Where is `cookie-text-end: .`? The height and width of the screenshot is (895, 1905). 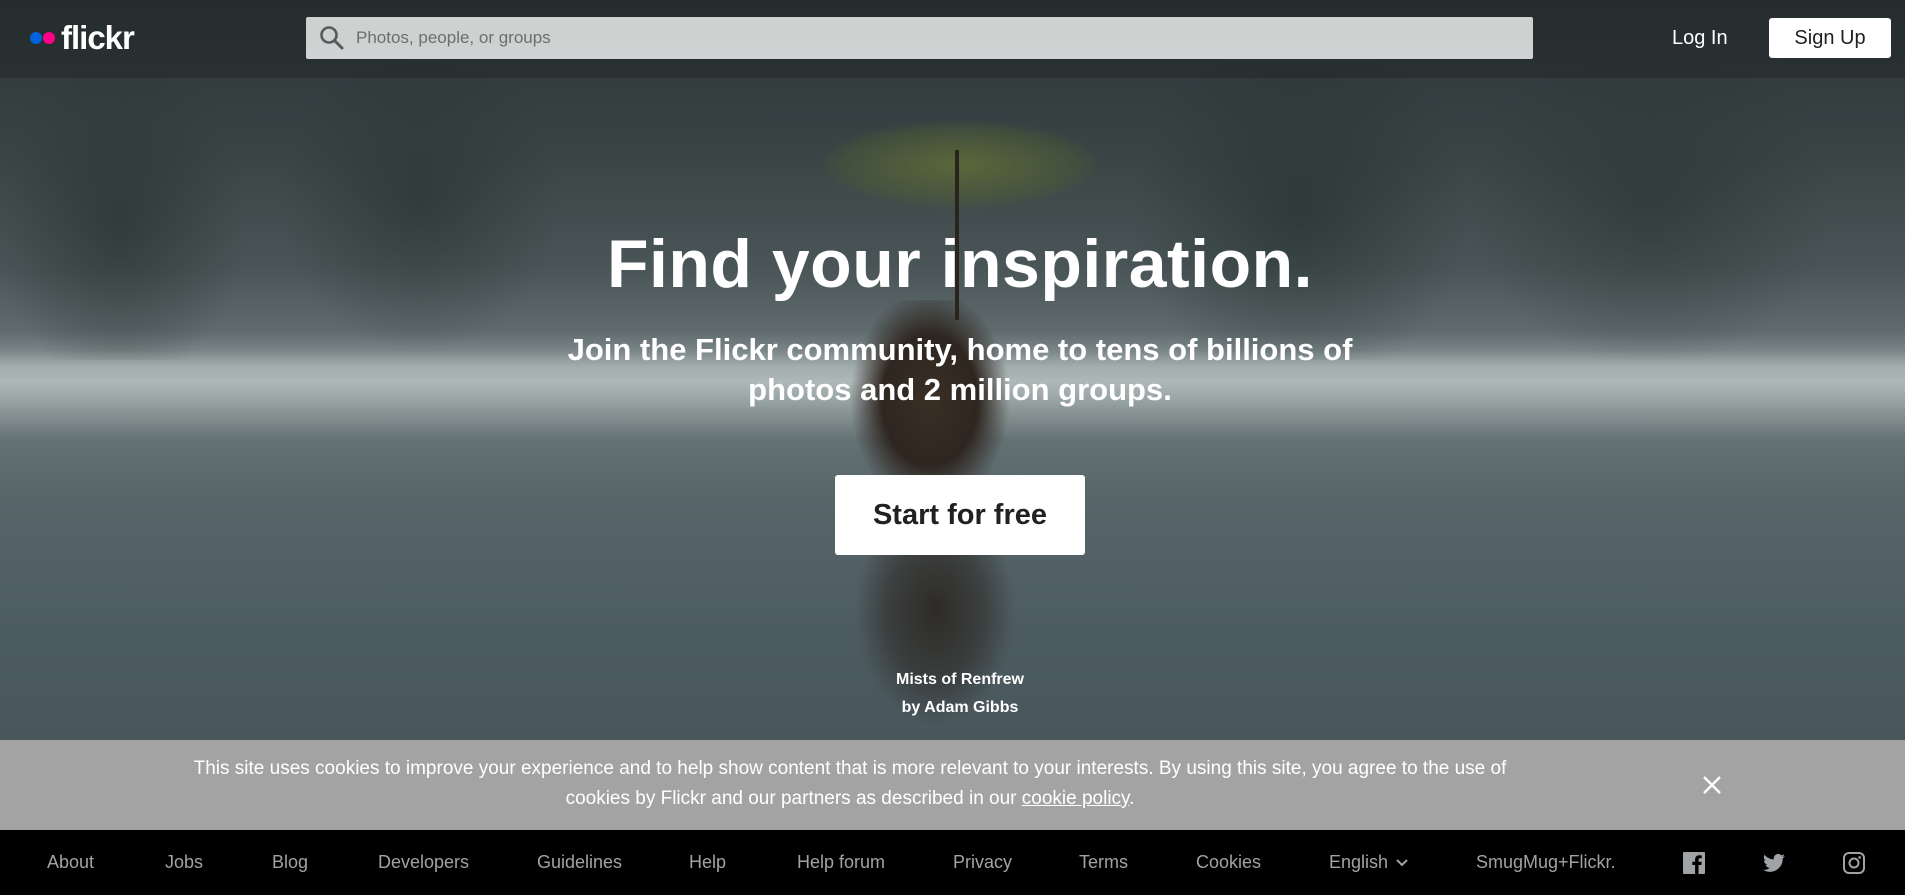
cookie-text-end: . is located at coordinates (1132, 798).